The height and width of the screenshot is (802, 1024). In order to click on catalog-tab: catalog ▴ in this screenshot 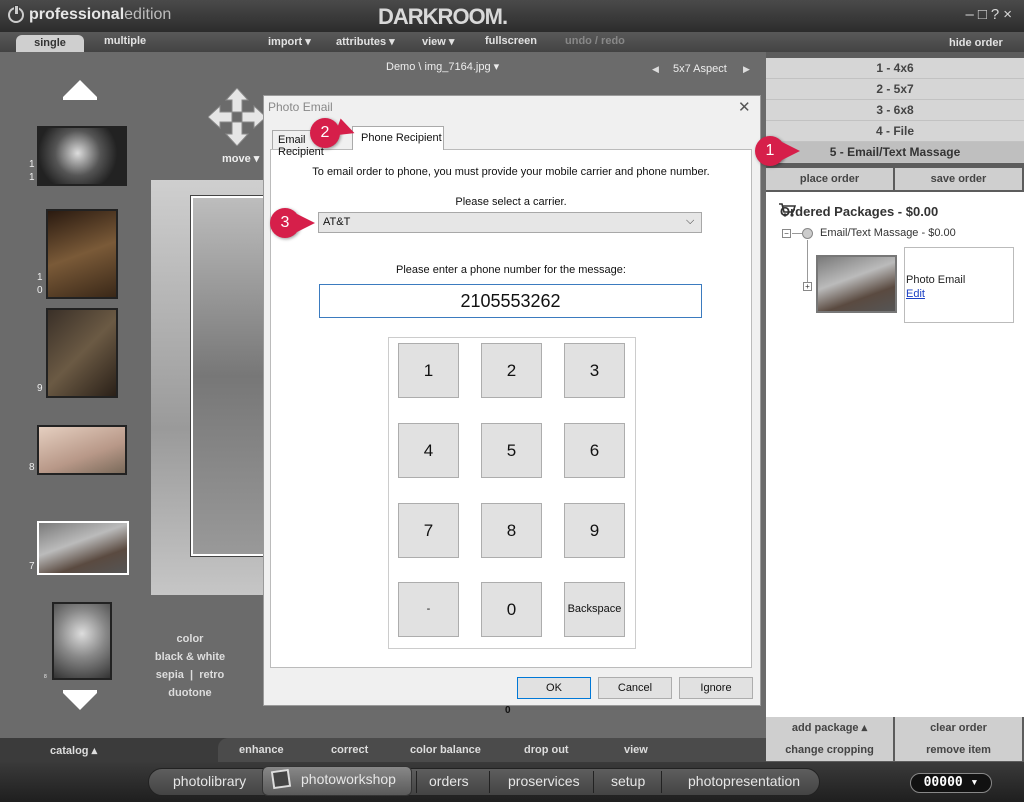, I will do `click(73, 750)`.